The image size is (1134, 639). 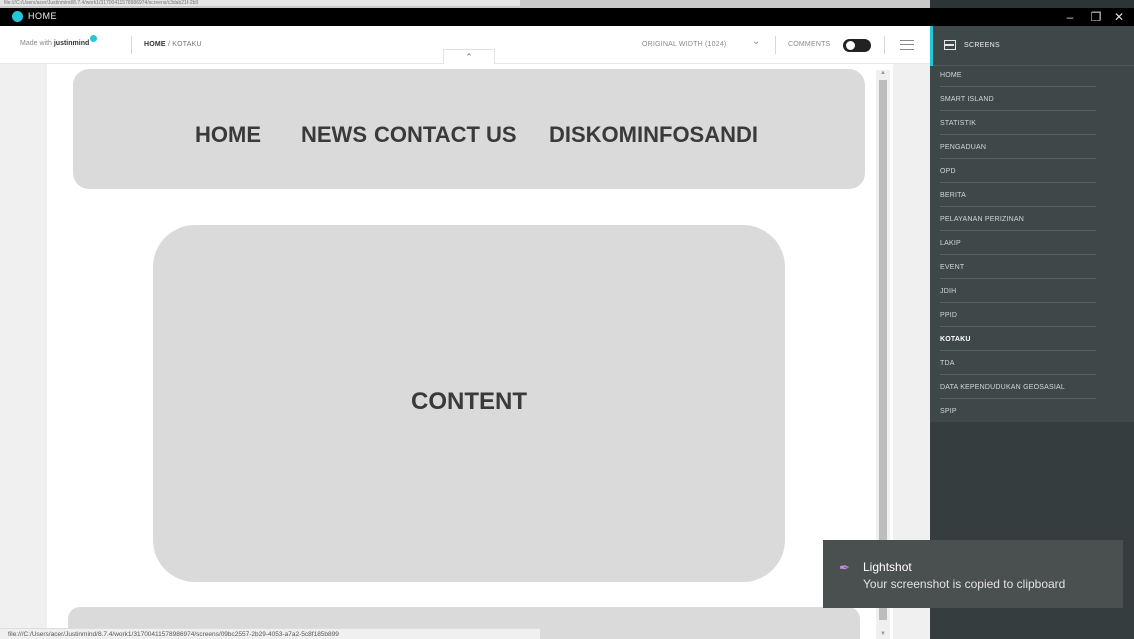 What do you see at coordinates (1018, 219) in the screenshot?
I see `sidebar-item-pelayanan-perizinan: PELAYANAN PERIZINAN` at bounding box center [1018, 219].